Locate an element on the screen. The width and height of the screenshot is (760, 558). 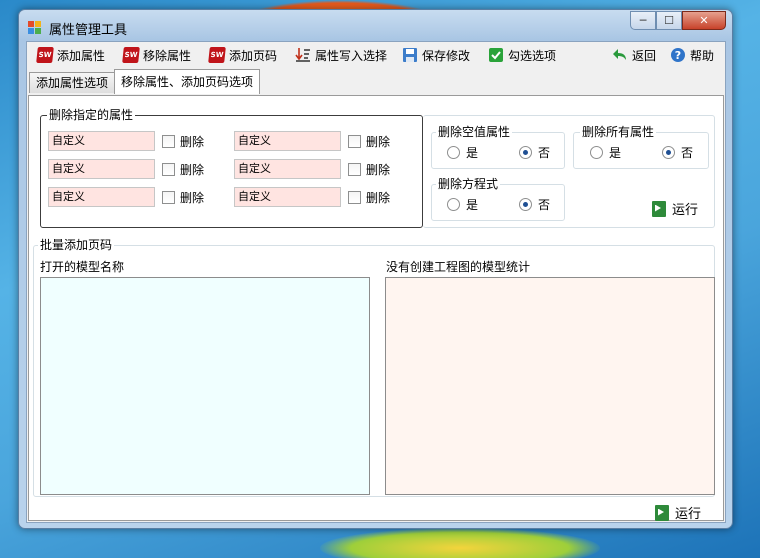
delete-equations-group: 删除方程式 是 否 is located at coordinates (498, 199).